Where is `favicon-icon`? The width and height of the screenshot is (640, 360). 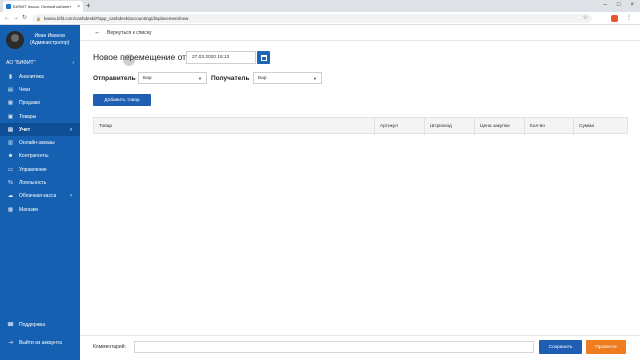 favicon-icon is located at coordinates (8, 6).